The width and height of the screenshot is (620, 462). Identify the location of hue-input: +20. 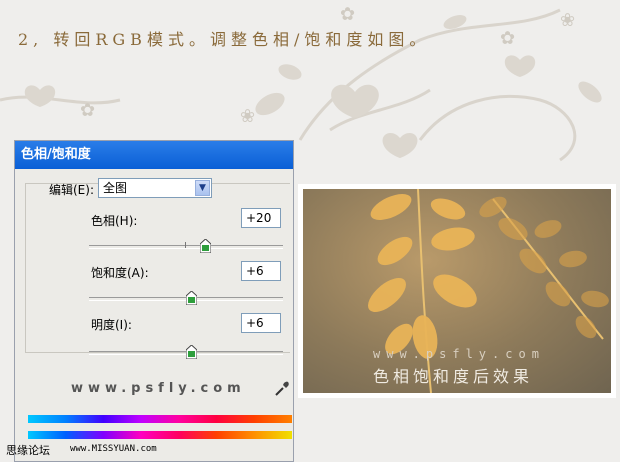
(261, 218).